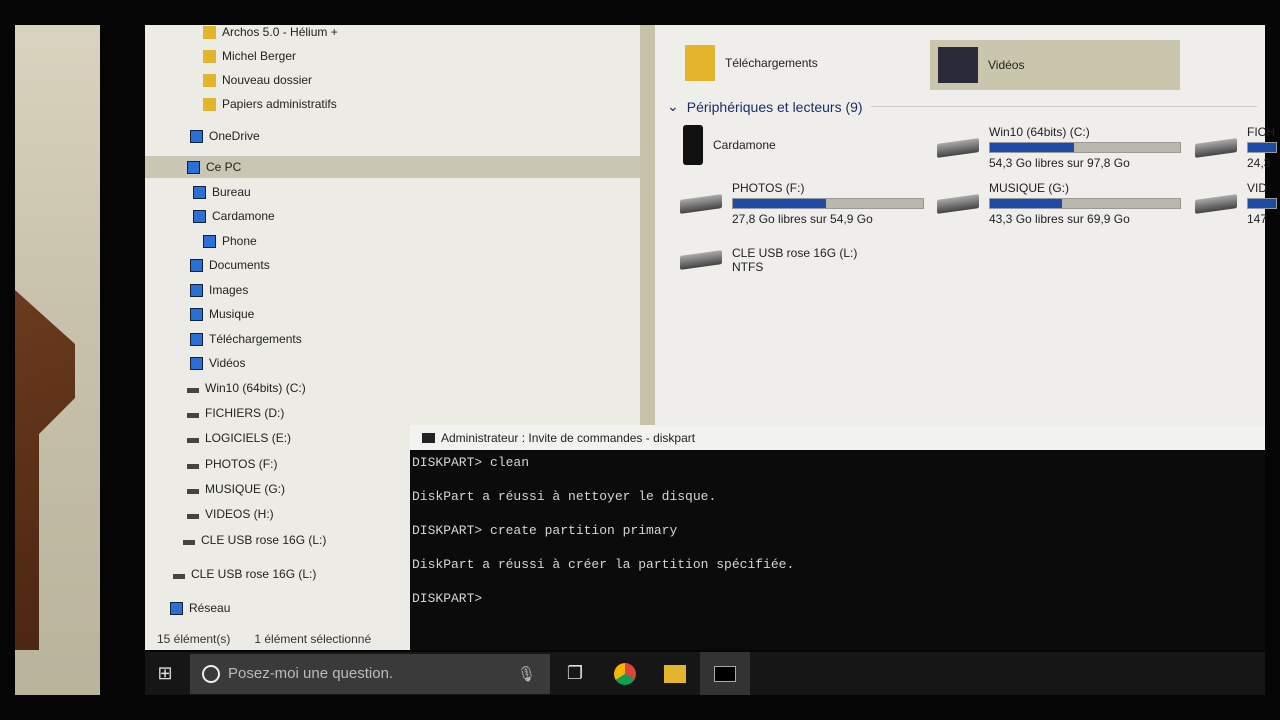 Image resolution: width=1280 pixels, height=720 pixels. What do you see at coordinates (575, 673) in the screenshot?
I see `task-view-icon: ❐` at bounding box center [575, 673].